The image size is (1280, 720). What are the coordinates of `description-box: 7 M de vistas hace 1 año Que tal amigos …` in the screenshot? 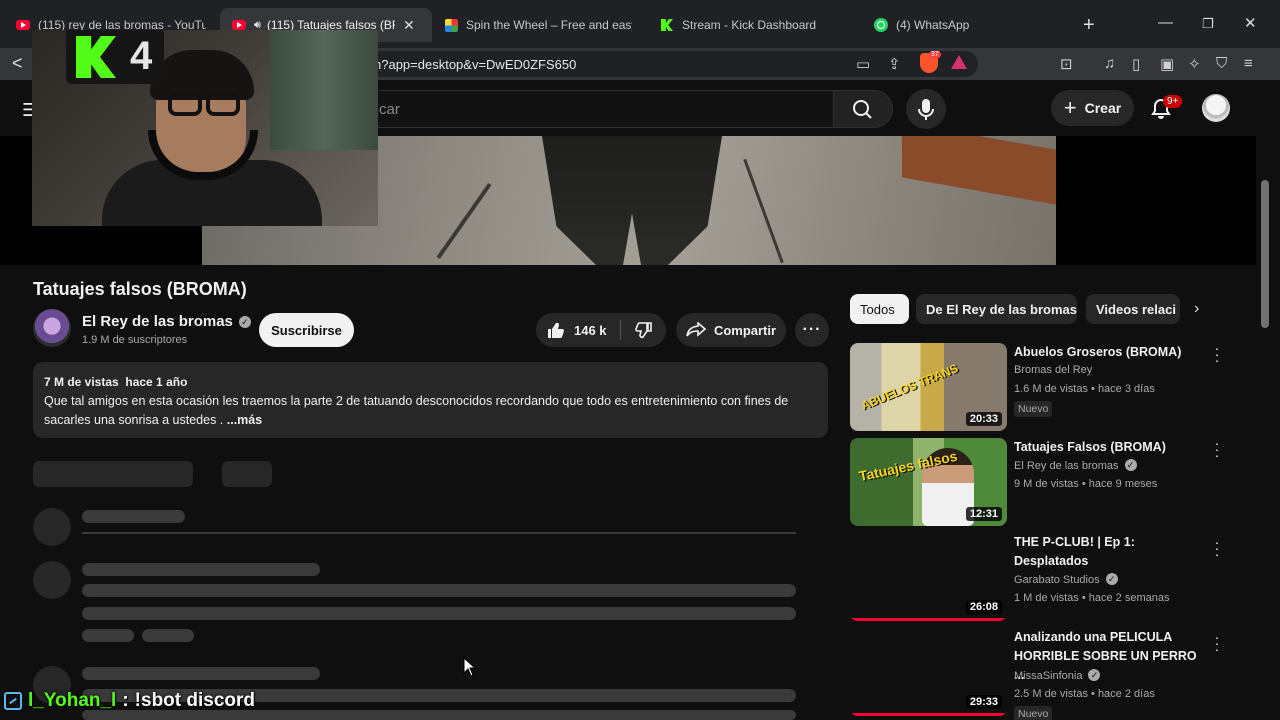 It's located at (430, 400).